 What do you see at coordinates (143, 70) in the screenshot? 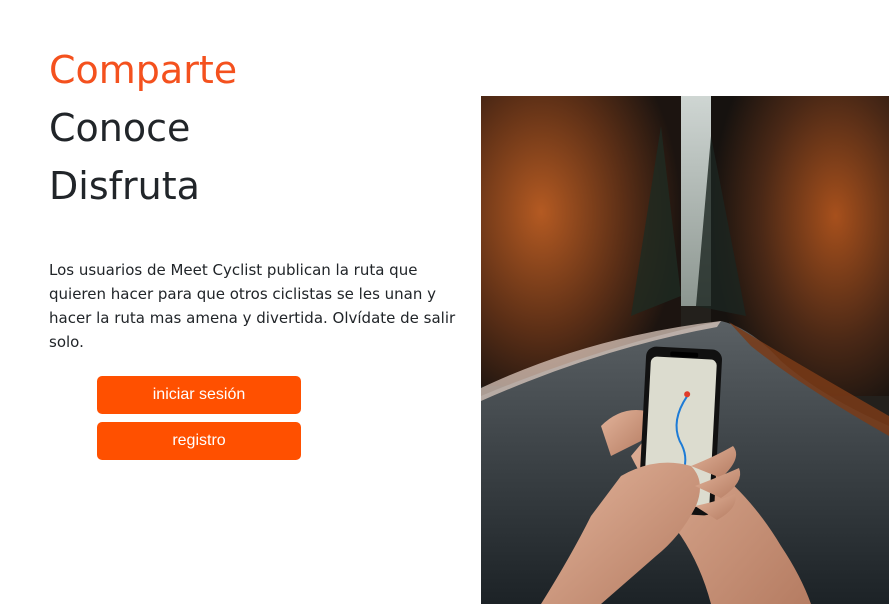
I see `headline-comparte: Comparte` at bounding box center [143, 70].